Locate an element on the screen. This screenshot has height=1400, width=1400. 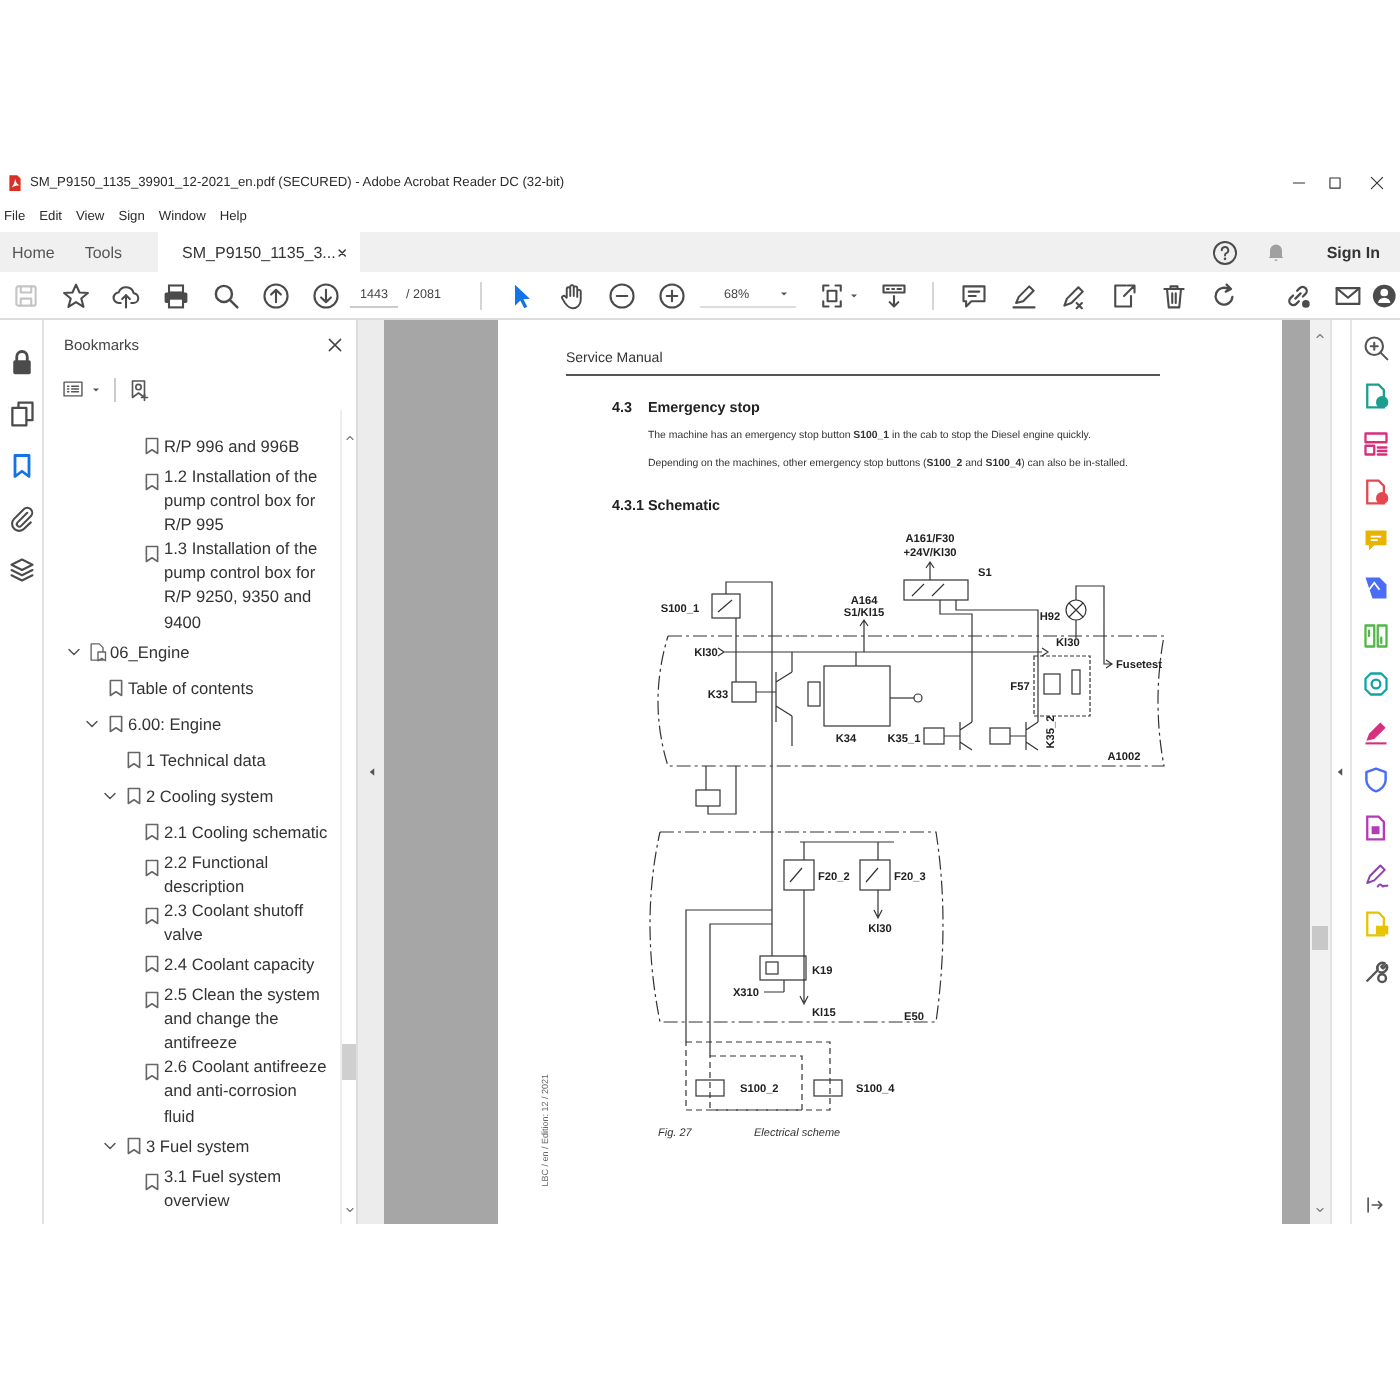
bookmark-item: 2.6 Coolant antifreeze and anti-corrosion fluid is located at coordinates (246, 1091).